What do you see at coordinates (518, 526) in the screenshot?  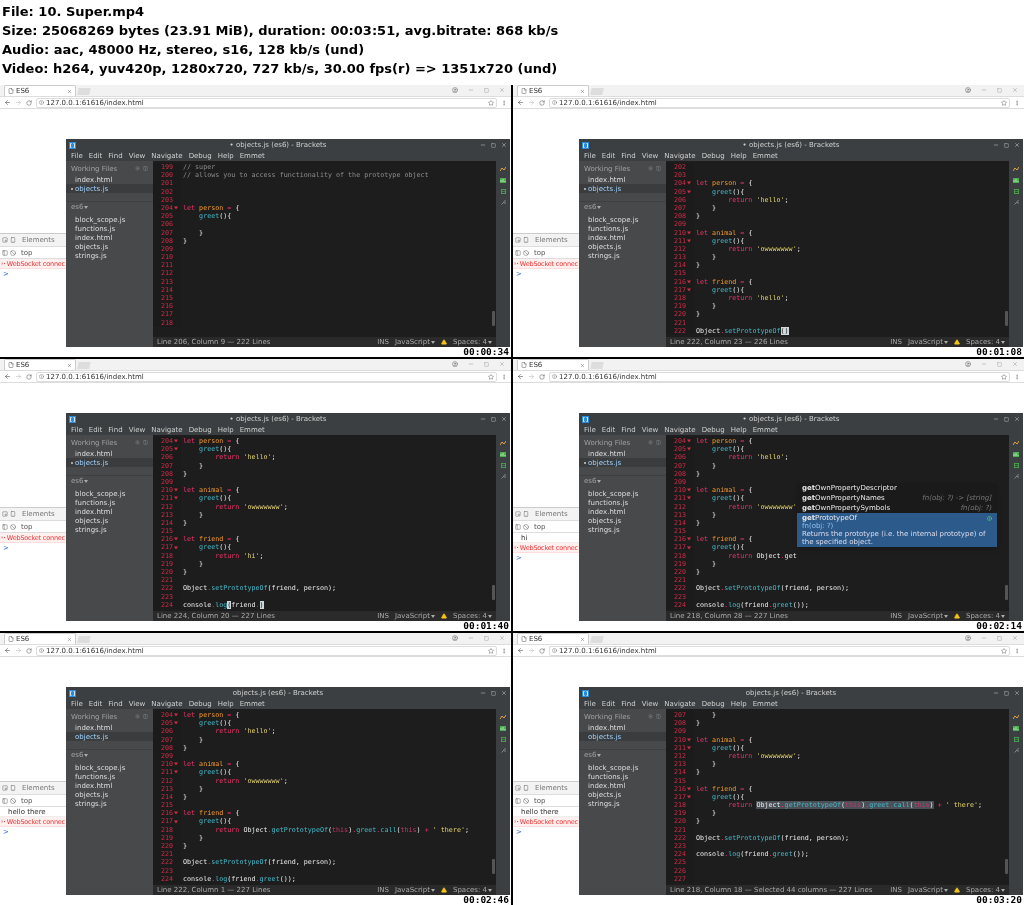 I see `sidebar-icon` at bounding box center [518, 526].